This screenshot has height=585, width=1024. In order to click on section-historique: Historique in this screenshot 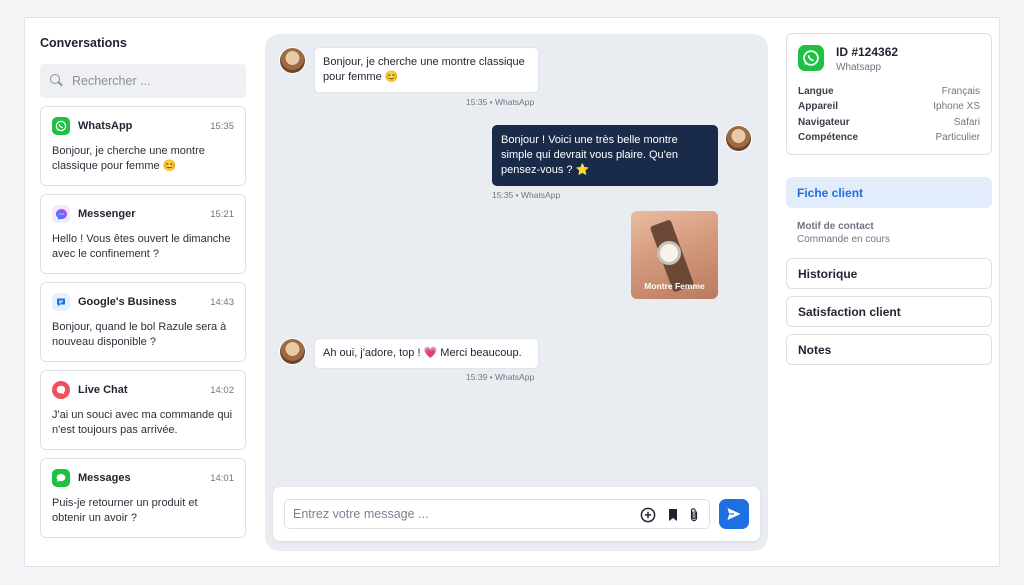, I will do `click(889, 273)`.